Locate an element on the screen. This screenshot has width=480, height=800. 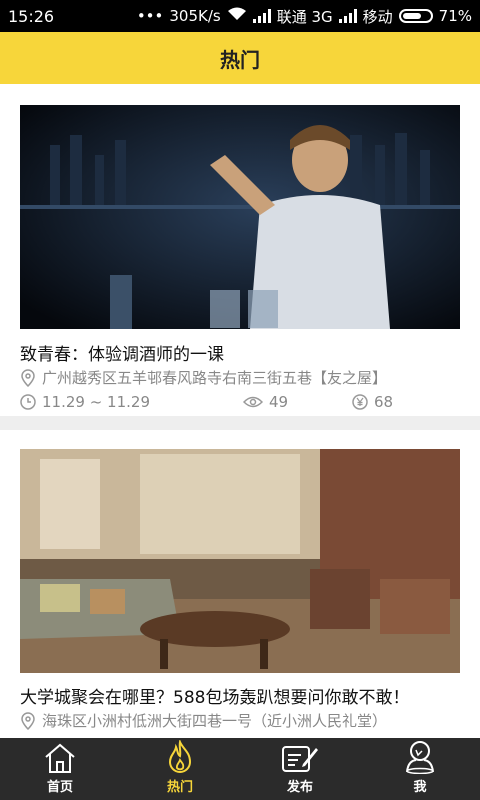
location-text: 海珠区小洲村低洲大街四巷一号（近小洲人民礼堂） is located at coordinates (215, 721).